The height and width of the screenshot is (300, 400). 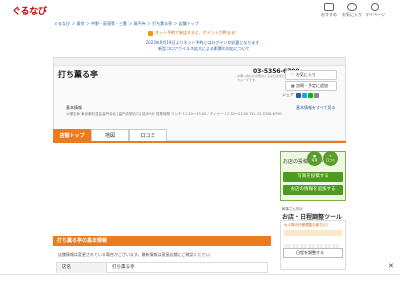 I want to click on review-circle: ✎ 口コミ, so click(x=330, y=158).